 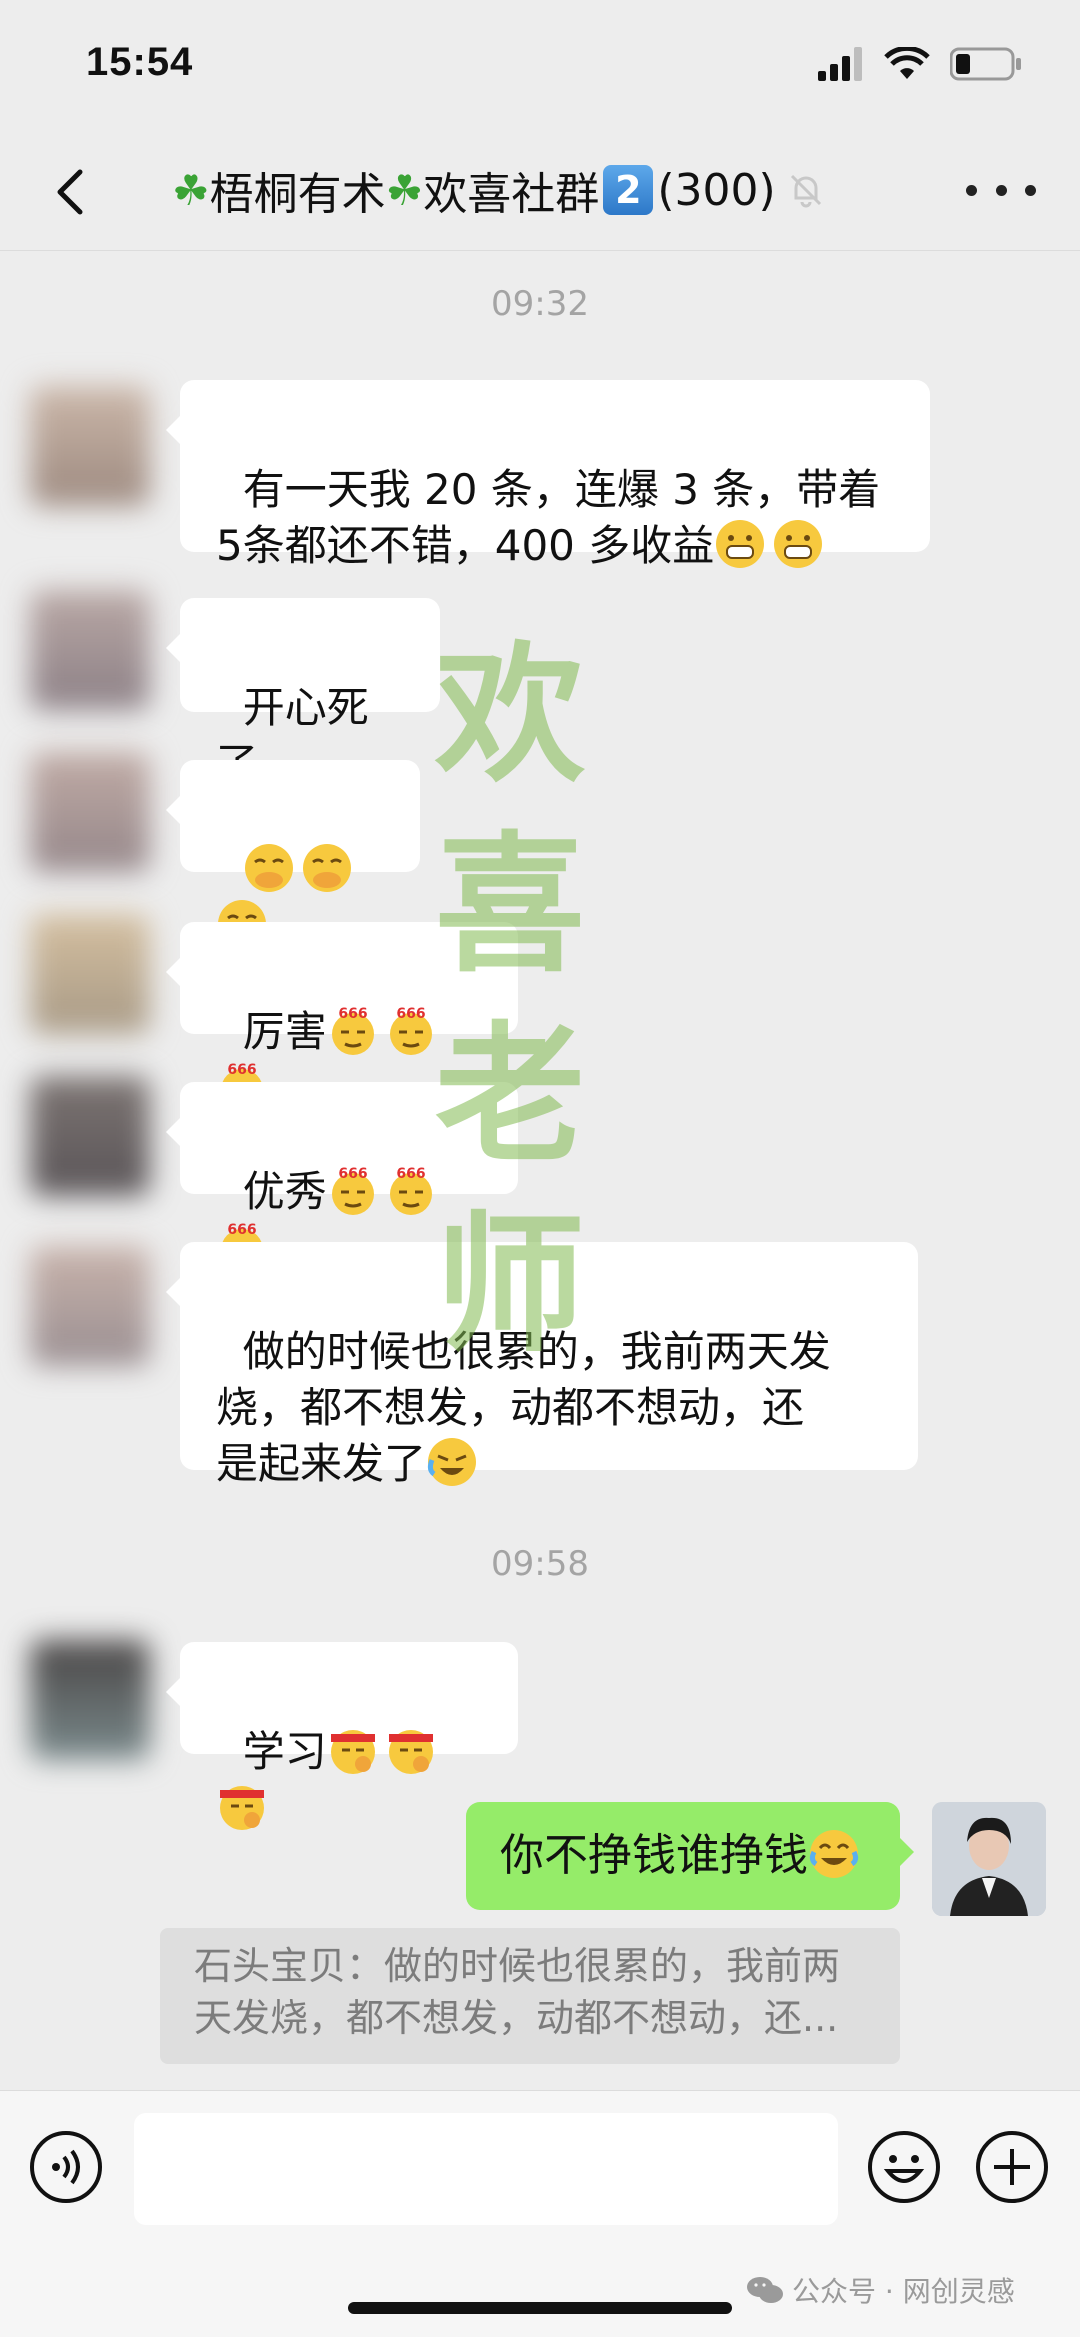 I want to click on message-bubble: 学习, so click(x=342, y=1736).